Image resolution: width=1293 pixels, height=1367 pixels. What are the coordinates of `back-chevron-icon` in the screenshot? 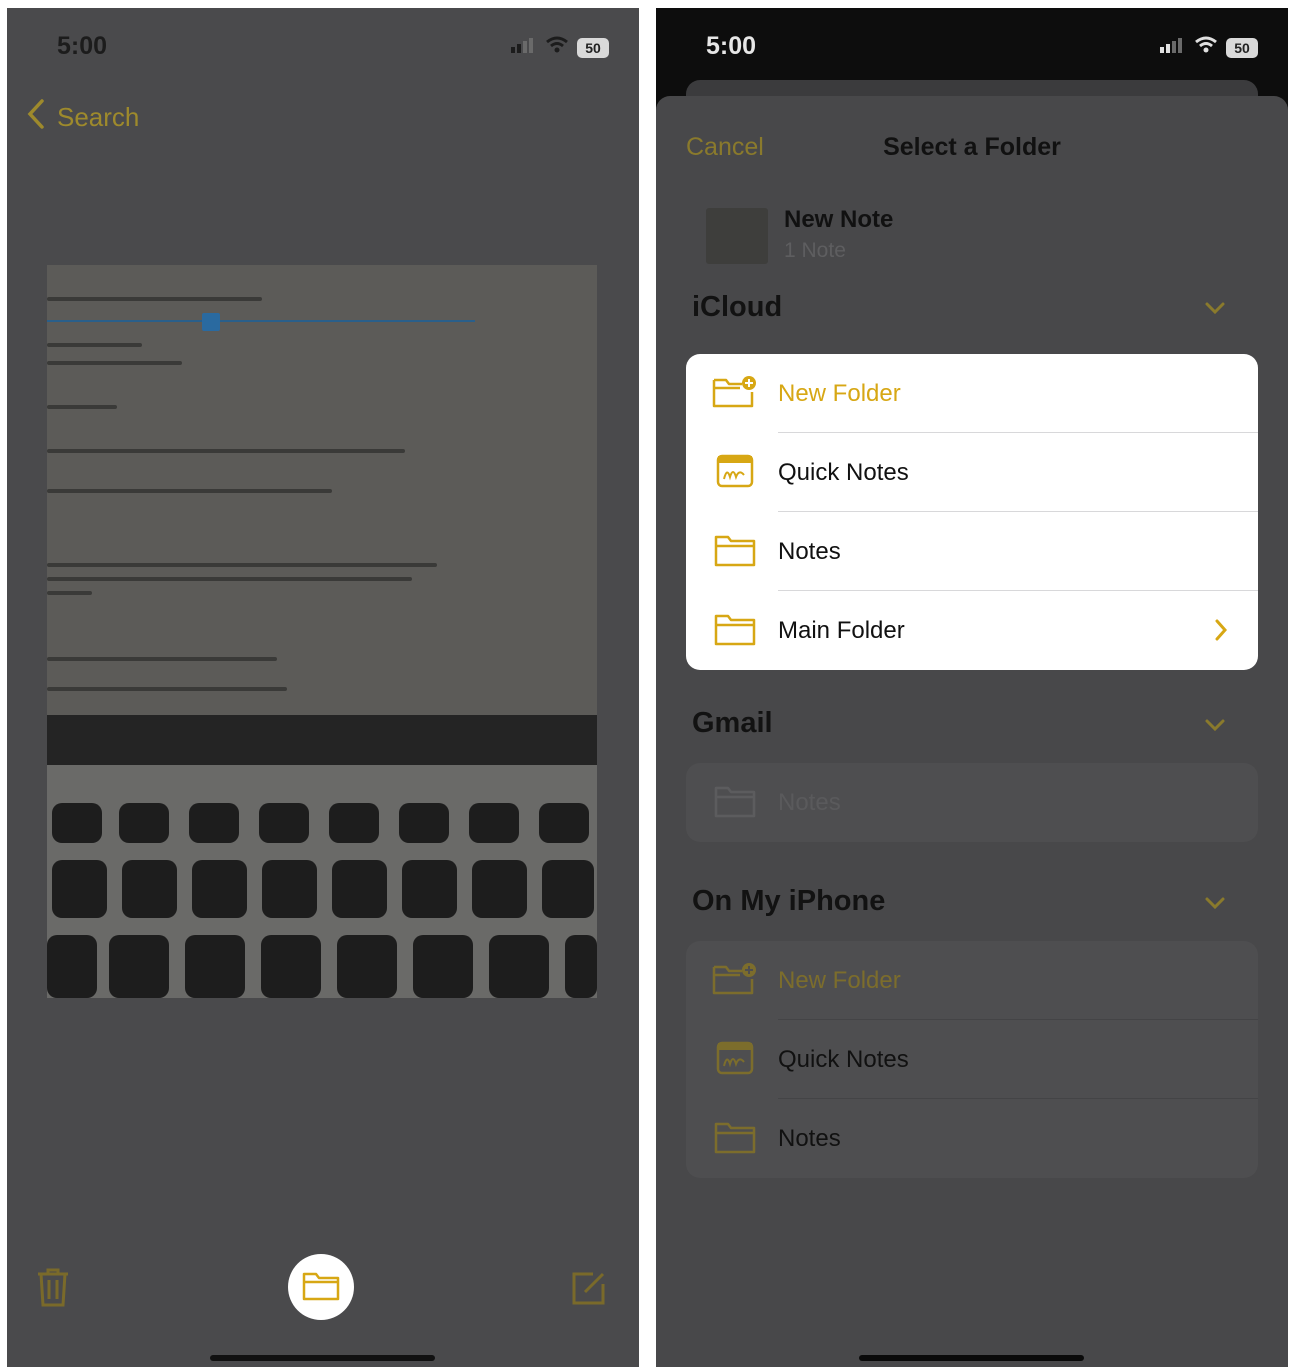 It's located at (36, 117).